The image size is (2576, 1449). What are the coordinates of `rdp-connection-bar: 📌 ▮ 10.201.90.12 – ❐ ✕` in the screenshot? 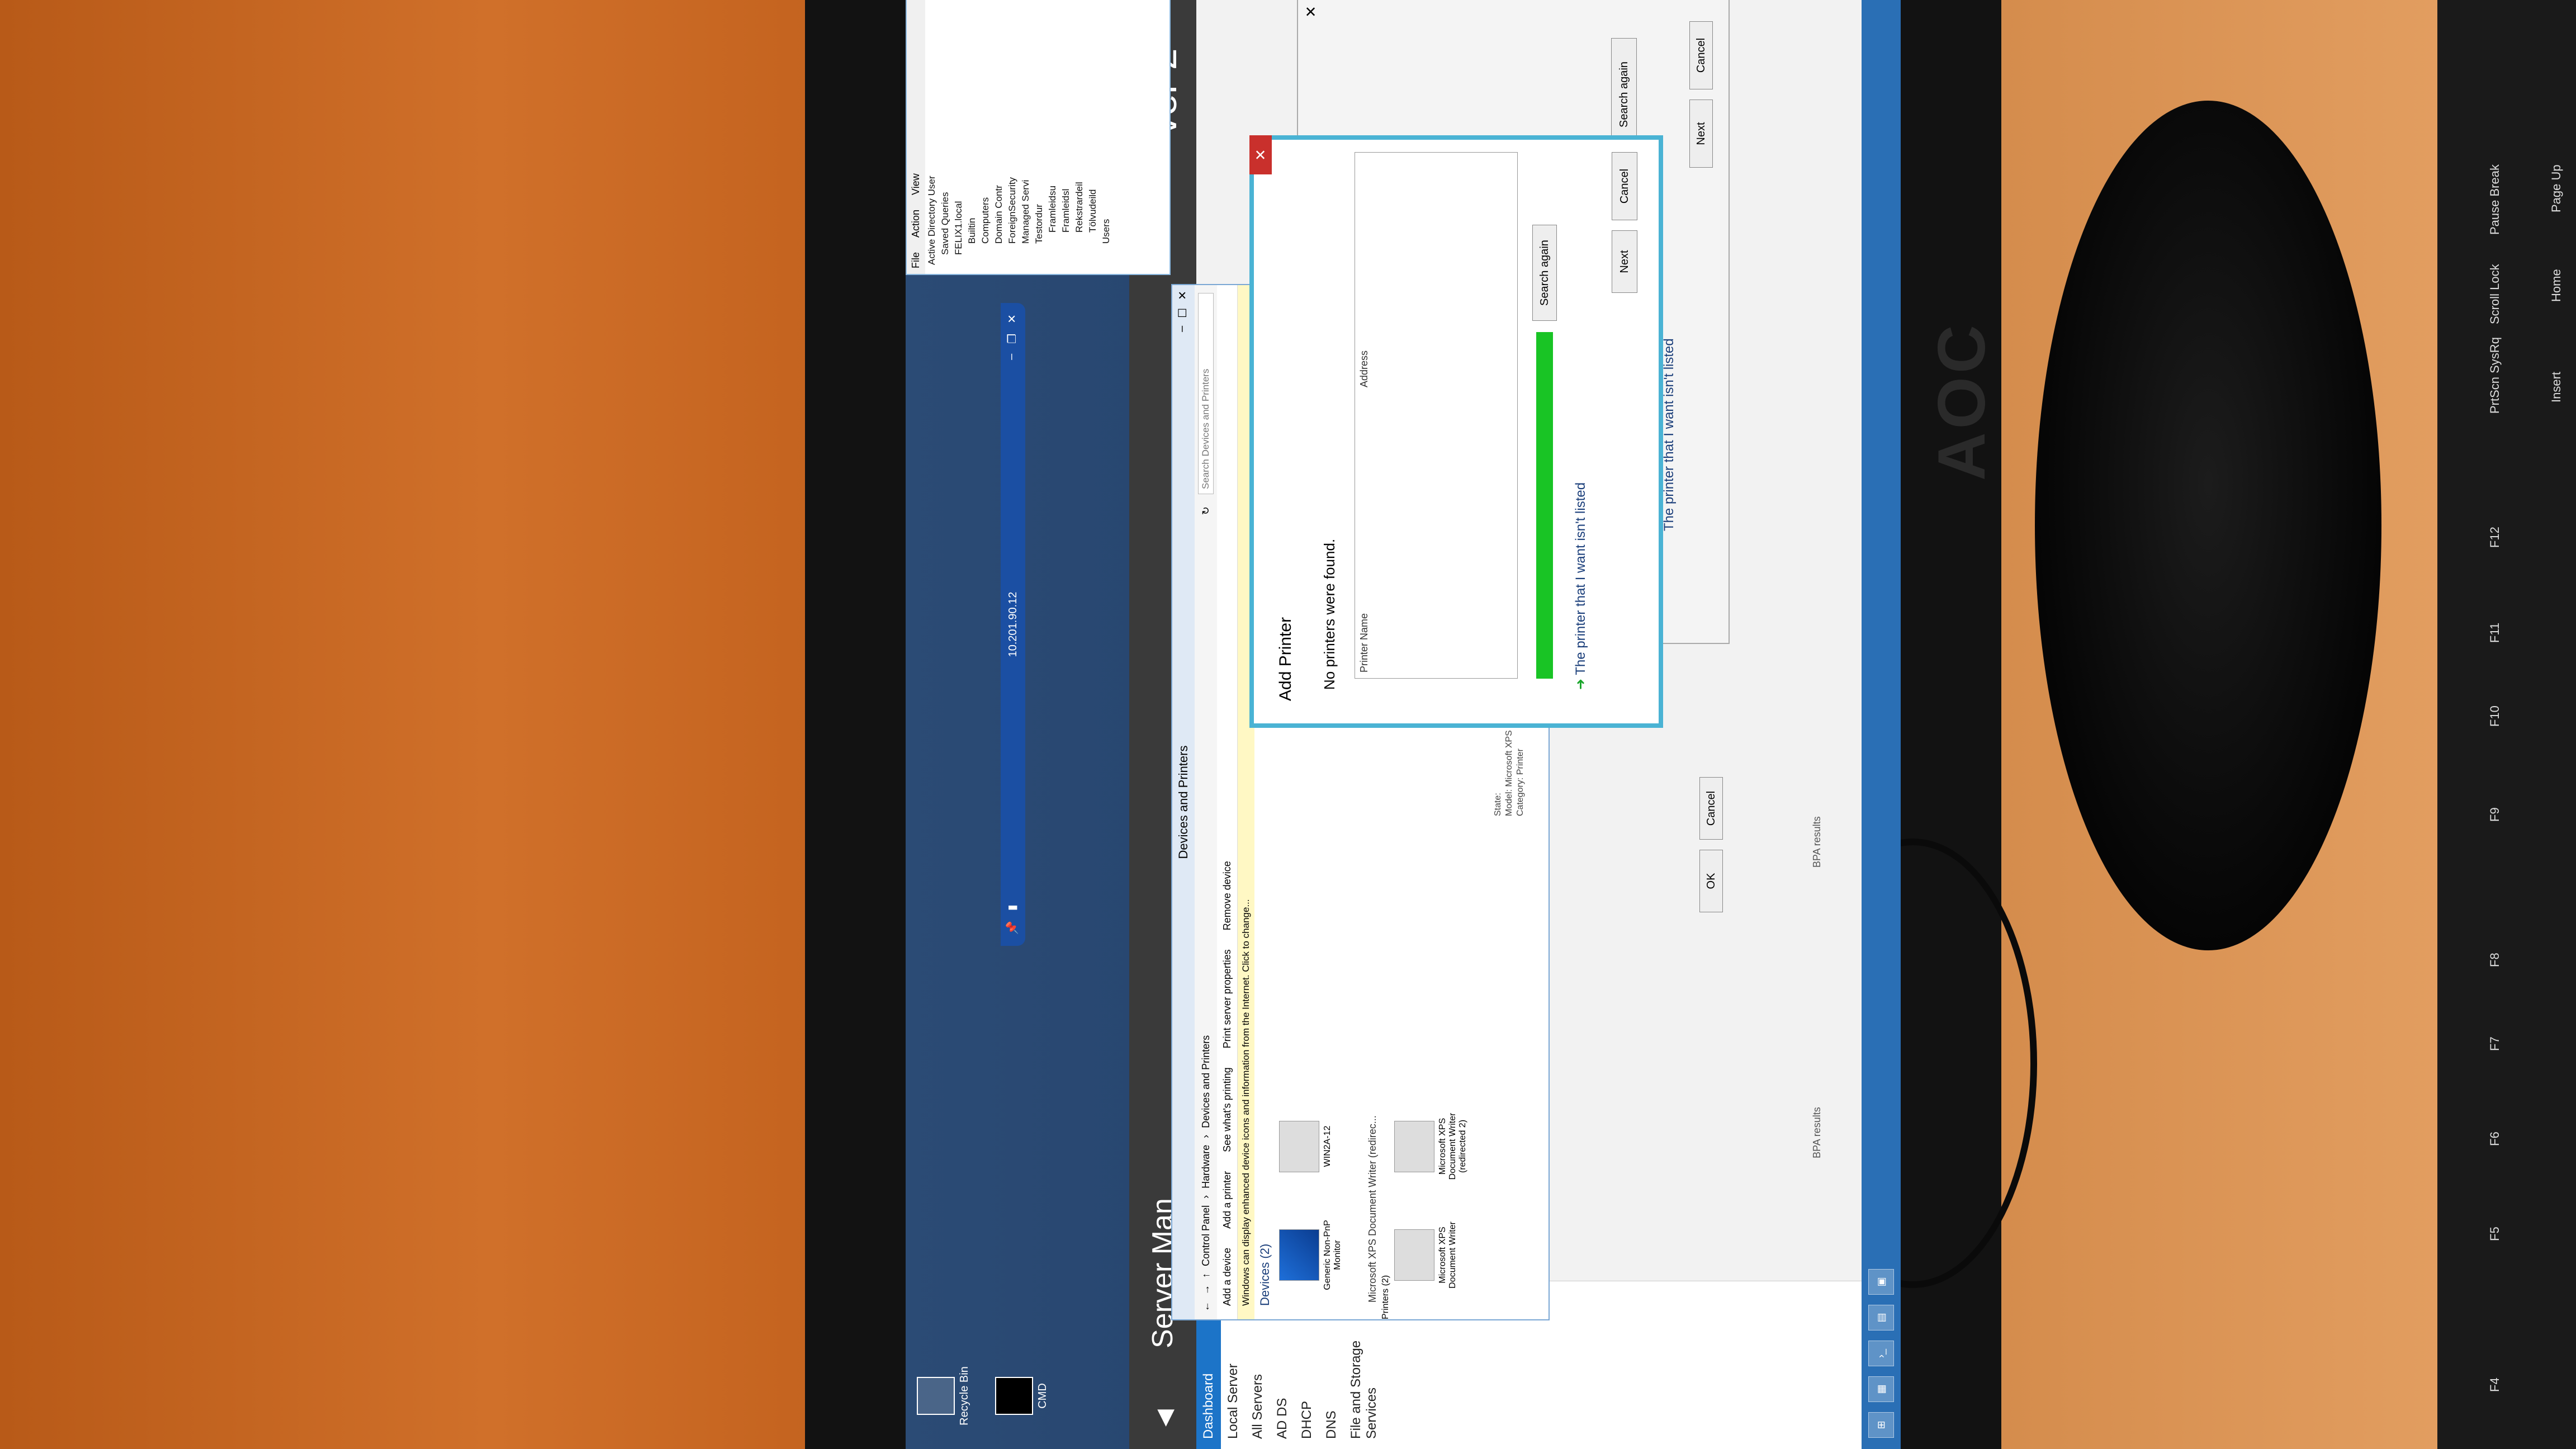 It's located at (1013, 625).